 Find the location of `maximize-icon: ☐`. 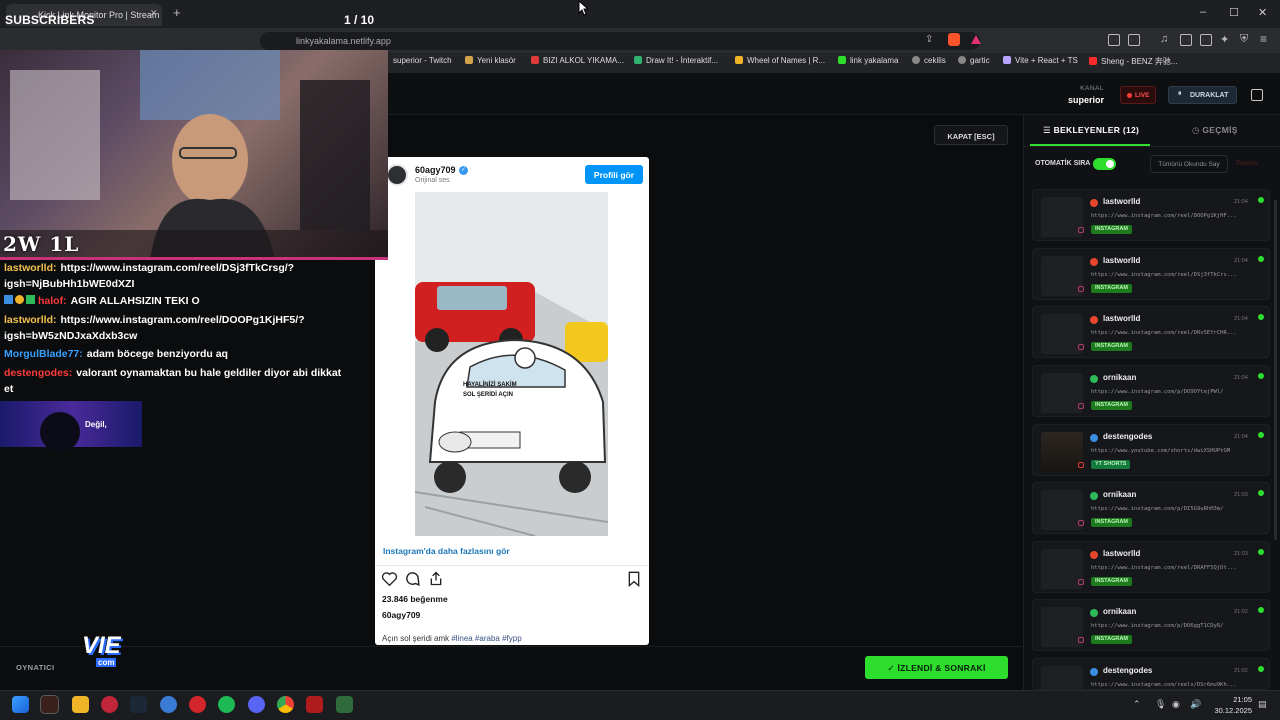

maximize-icon: ☐ is located at coordinates (1234, 12).